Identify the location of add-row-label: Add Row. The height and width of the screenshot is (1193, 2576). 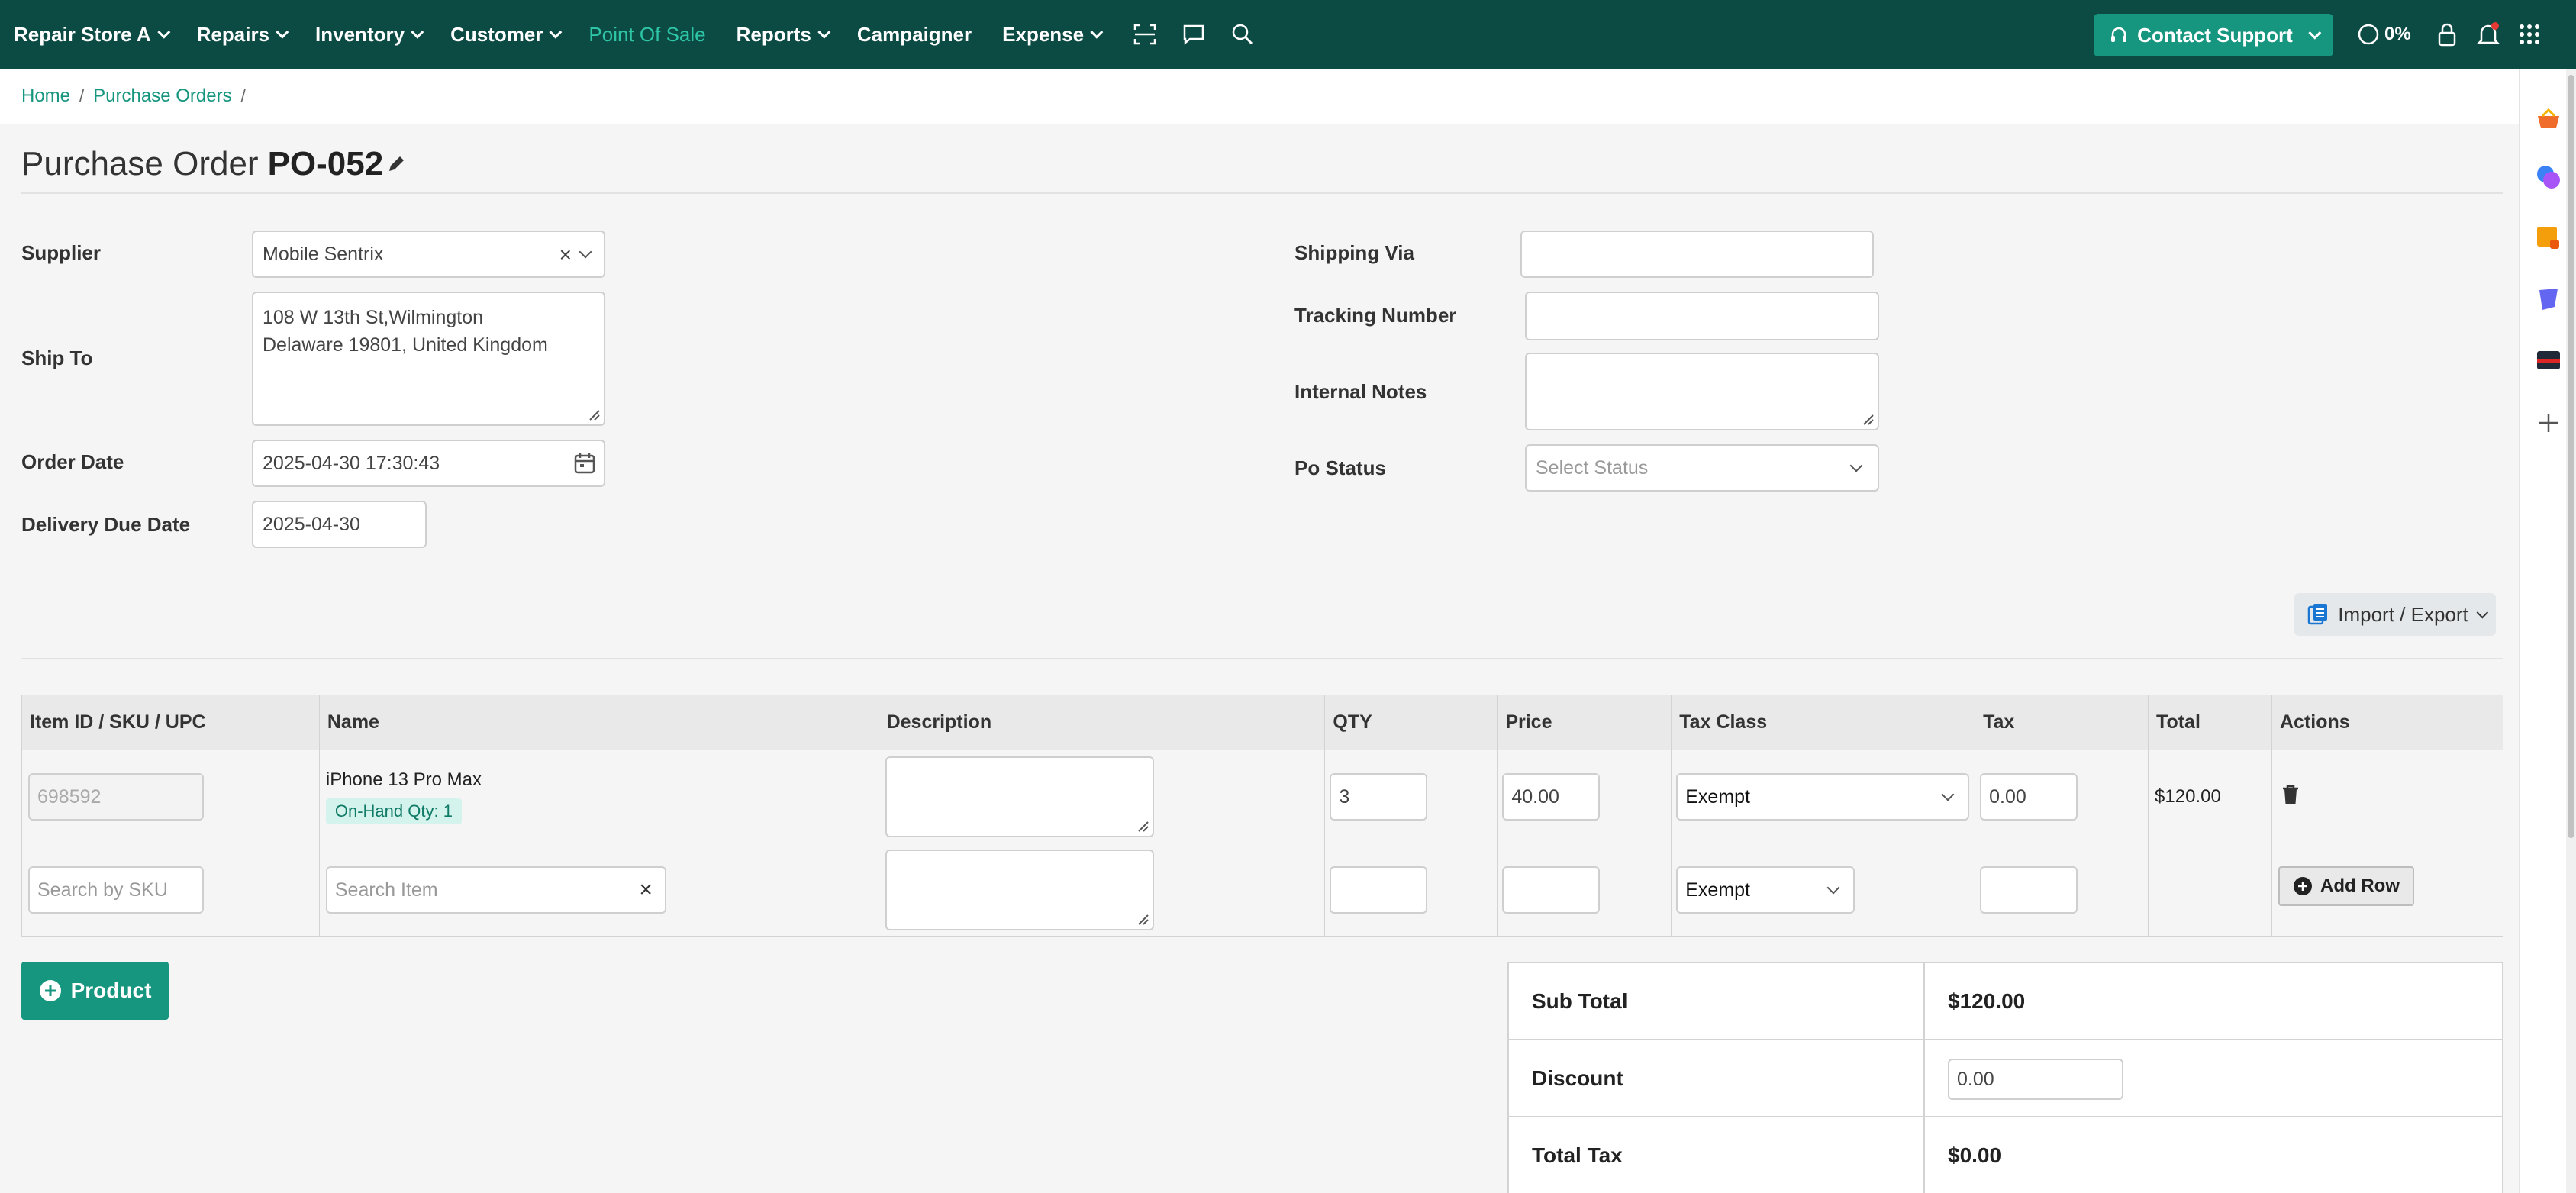
(2360, 885).